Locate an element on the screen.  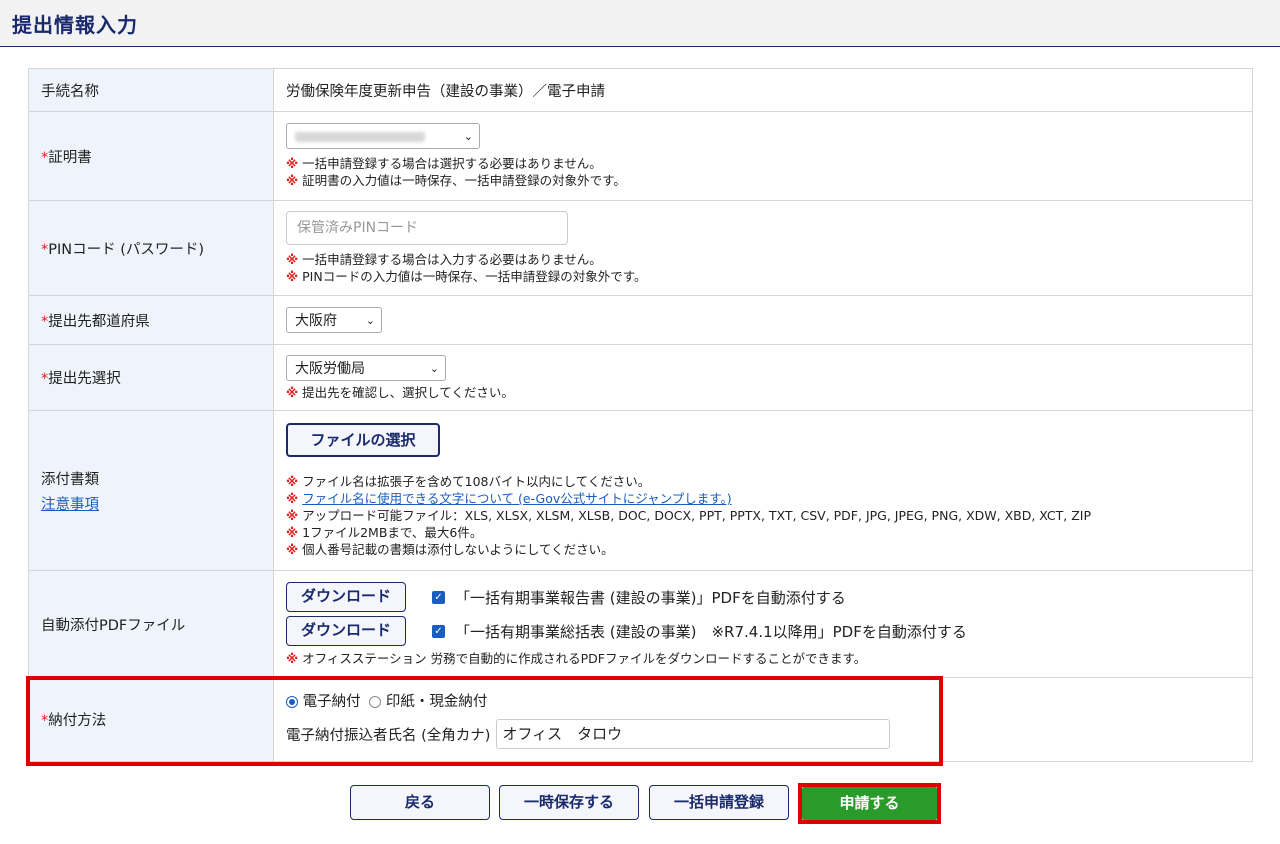
auto-attach-checkbox-2: ✓ is located at coordinates (438, 631).